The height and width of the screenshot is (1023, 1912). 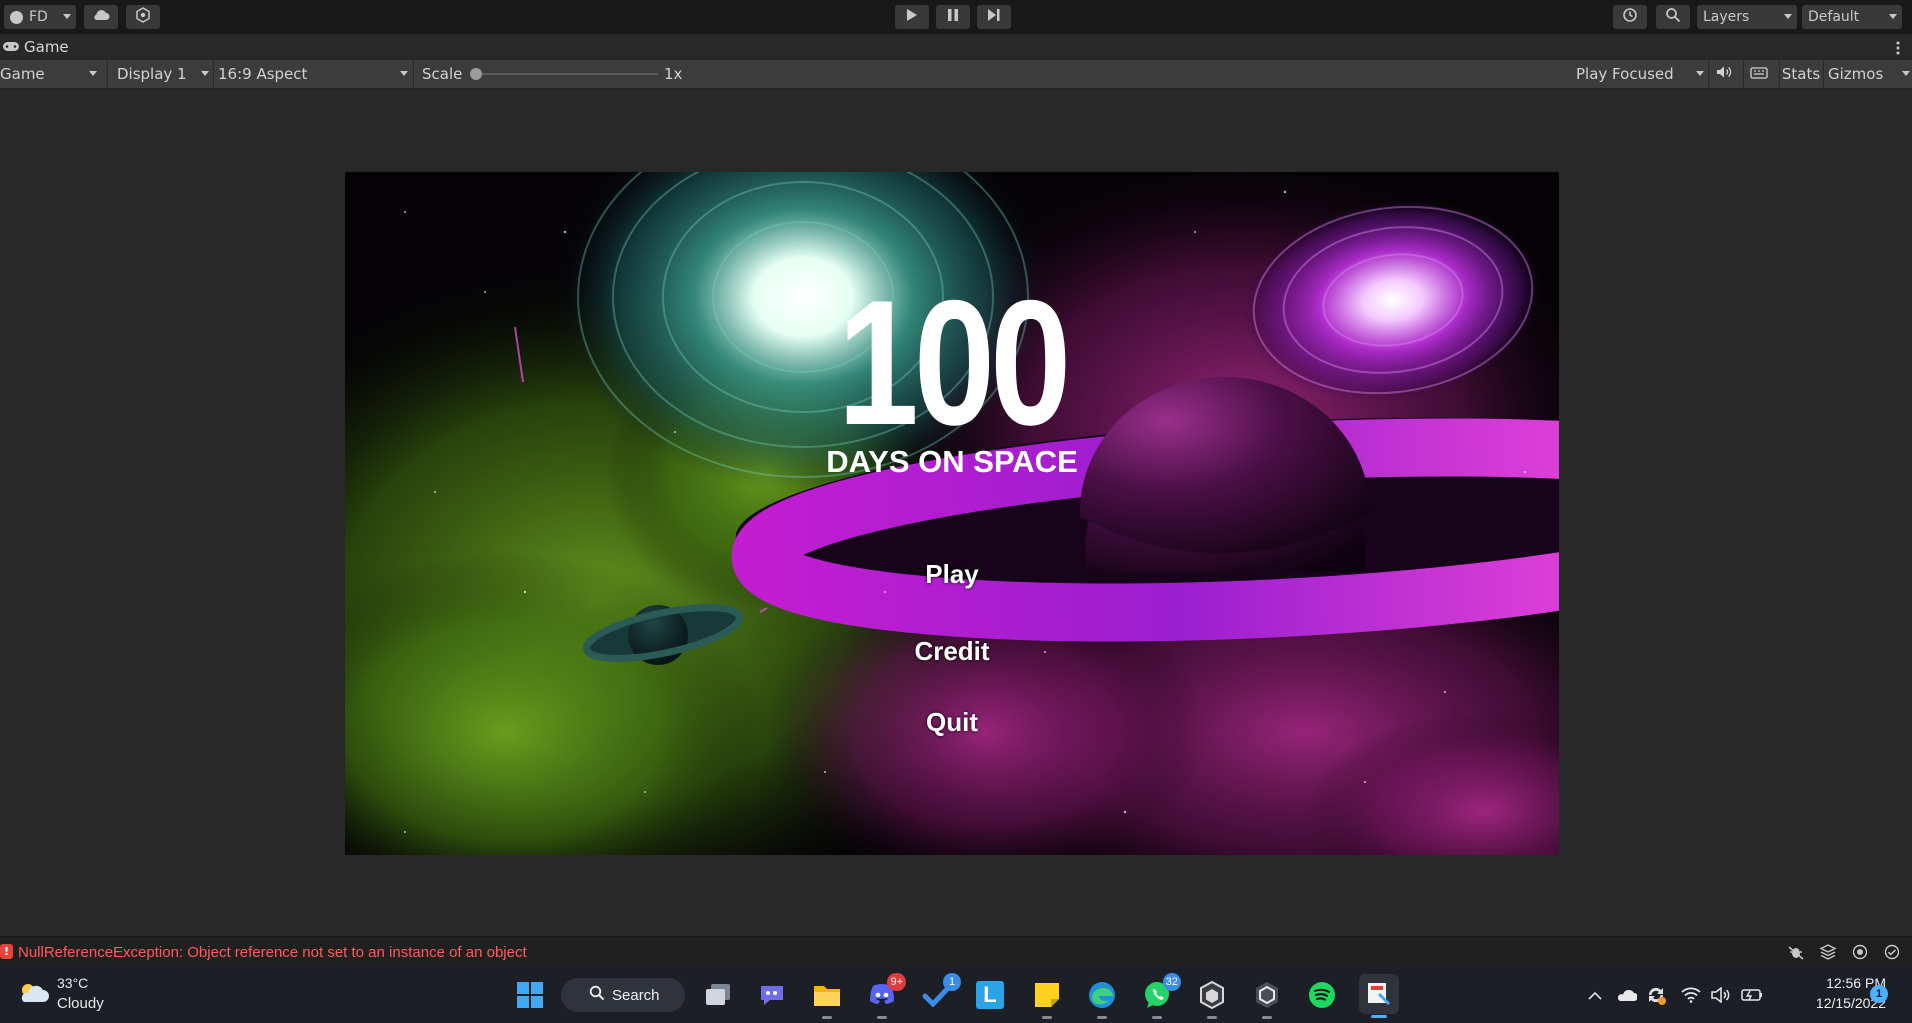 I want to click on active-indicator, so click(x=1379, y=1016).